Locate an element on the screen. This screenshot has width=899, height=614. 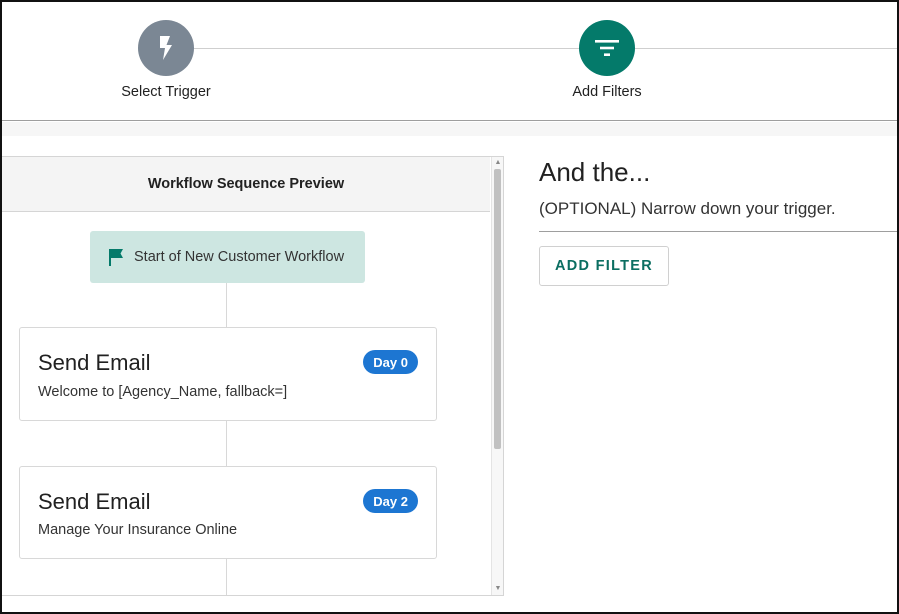
start-node: Start of New Customer Workflow is located at coordinates (227, 257).